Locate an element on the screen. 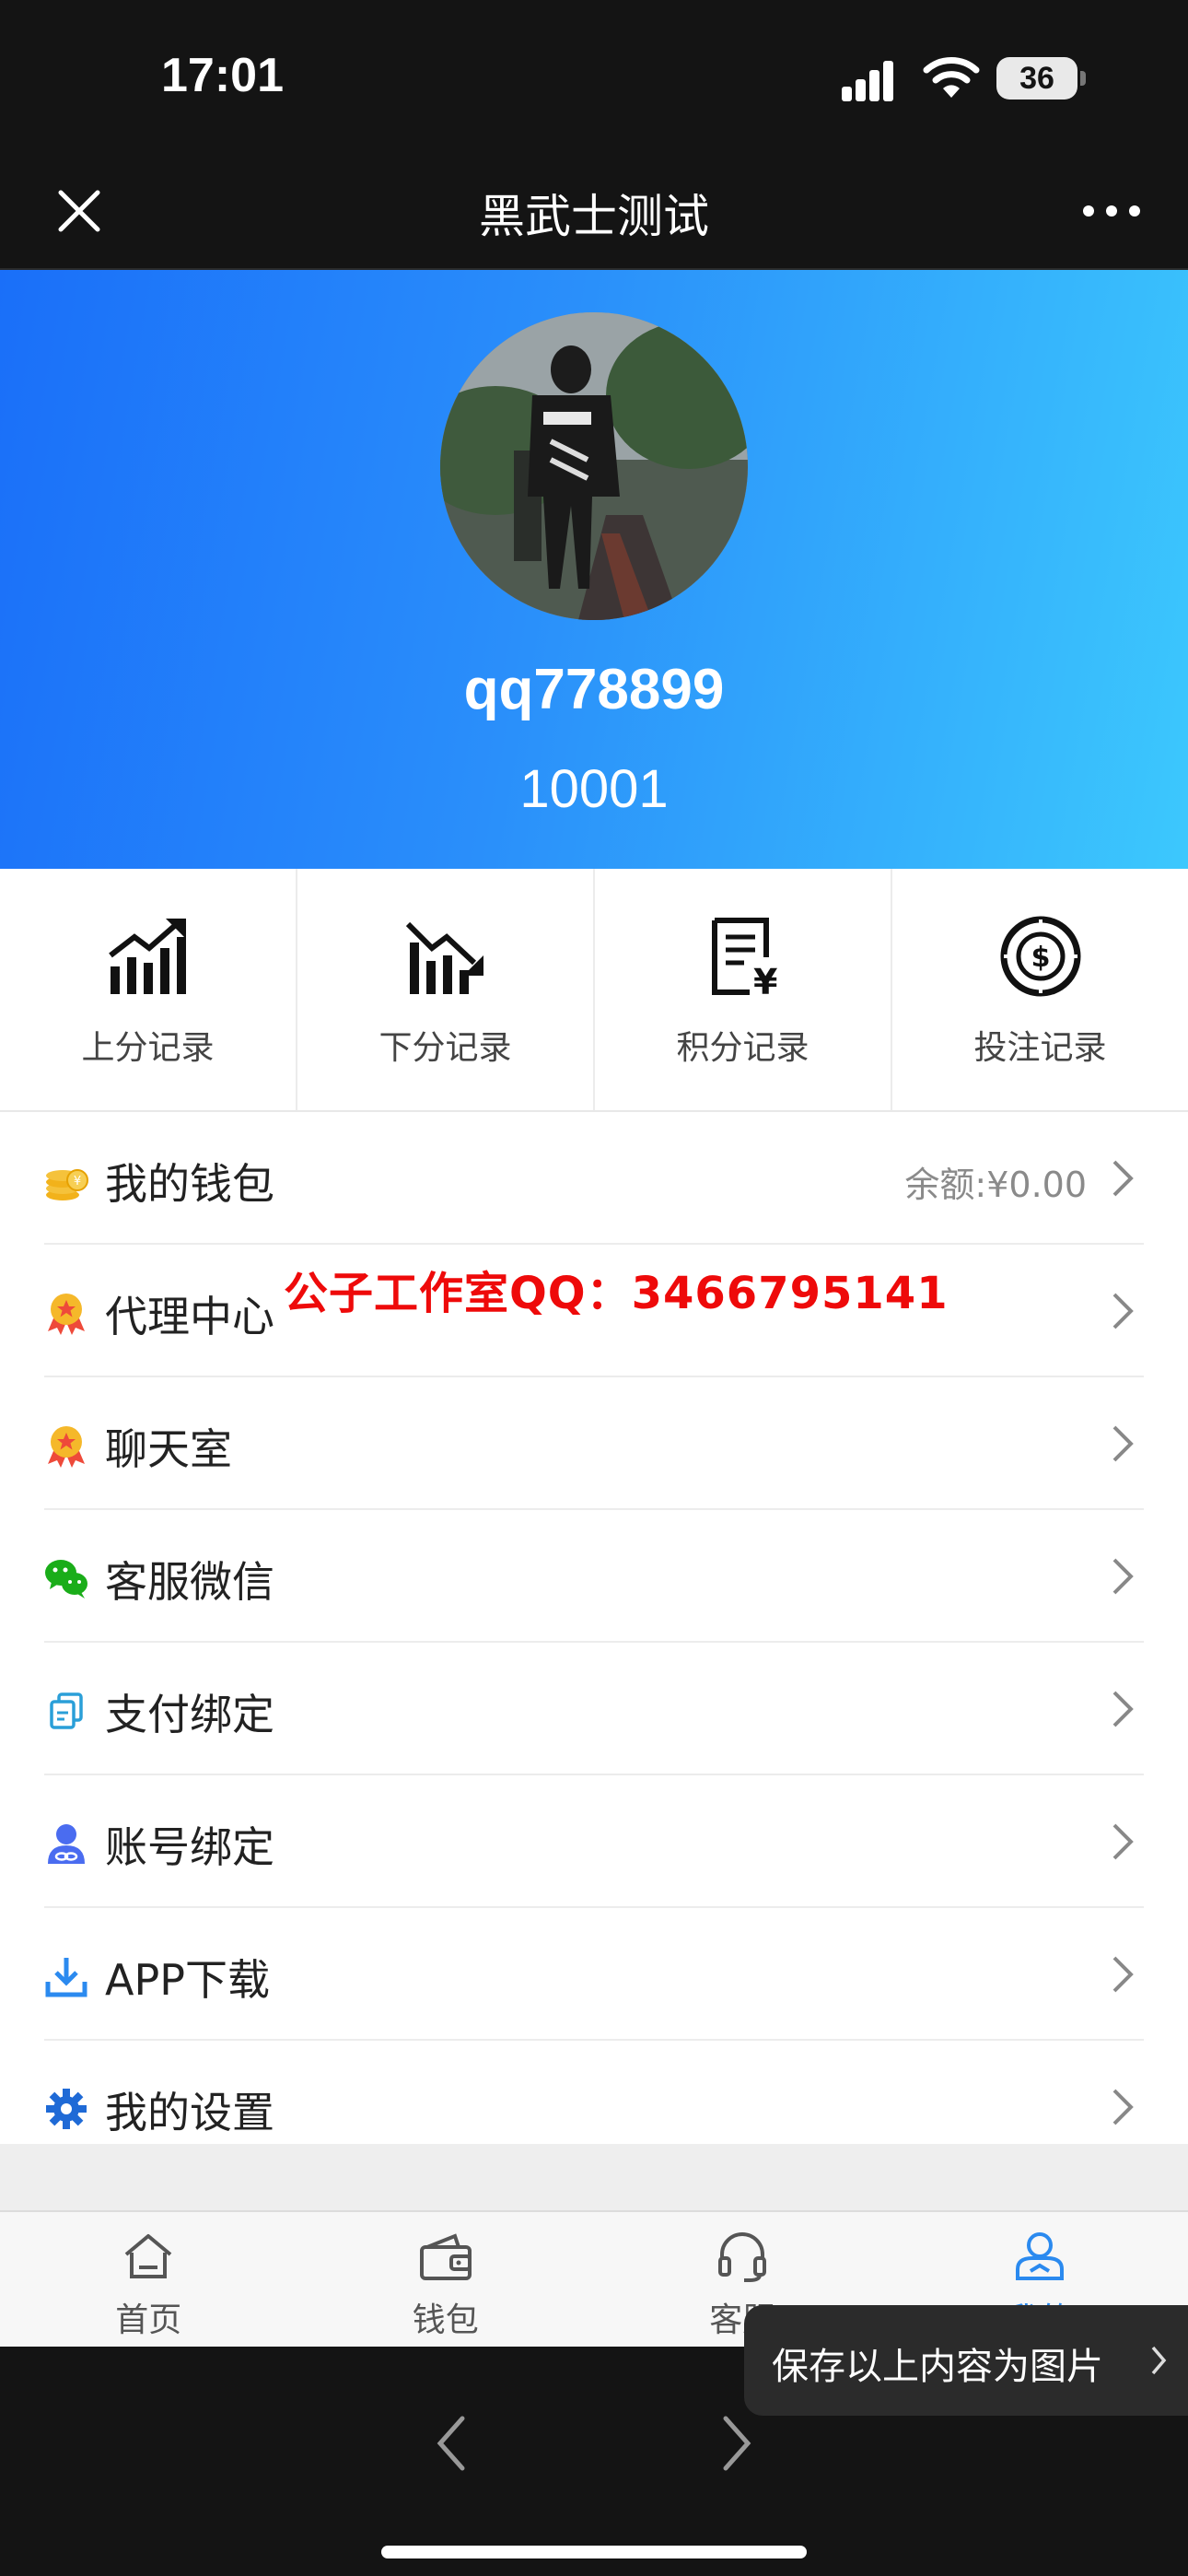  menu-label: 我的设置 is located at coordinates (189, 2112).